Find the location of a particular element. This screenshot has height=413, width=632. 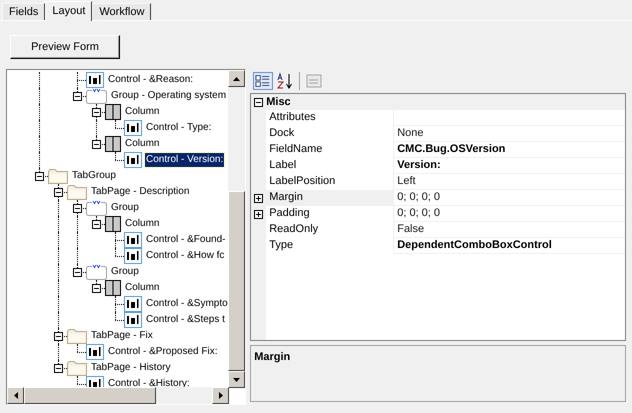

property-name: Dock is located at coordinates (330, 134).